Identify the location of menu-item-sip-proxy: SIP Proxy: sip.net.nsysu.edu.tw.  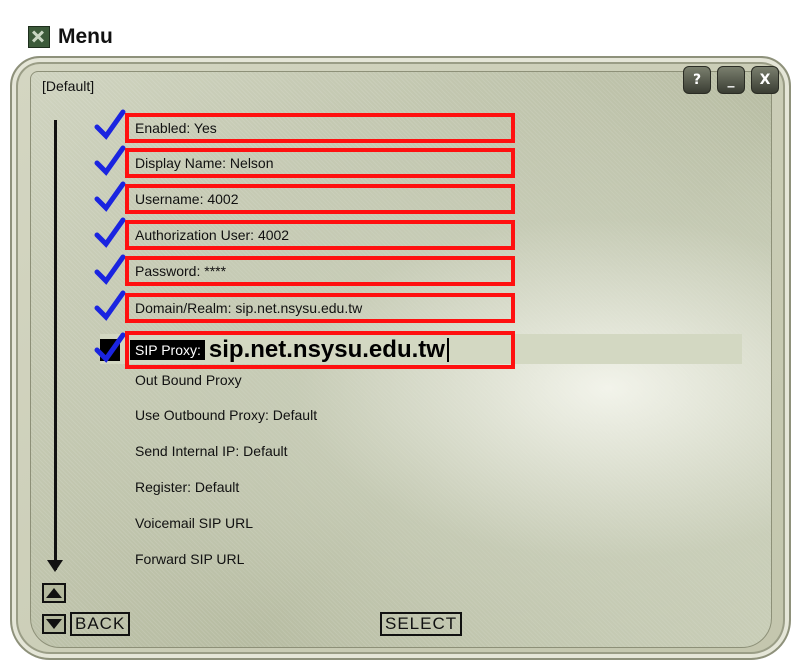
(289, 350).